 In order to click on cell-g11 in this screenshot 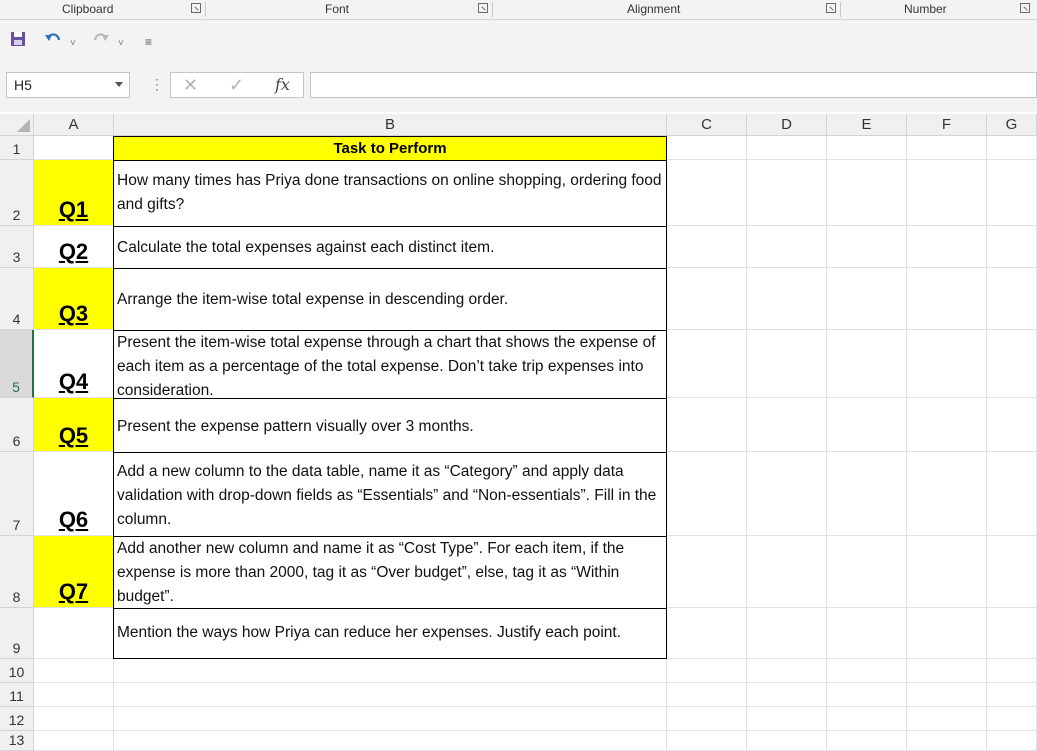, I will do `click(1012, 695)`.